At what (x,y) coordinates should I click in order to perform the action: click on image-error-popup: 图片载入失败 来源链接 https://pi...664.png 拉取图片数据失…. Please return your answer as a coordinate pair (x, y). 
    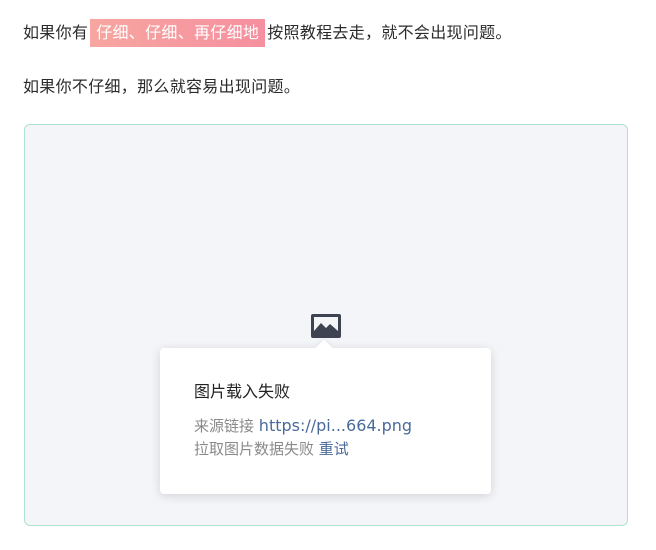
    Looking at the image, I should click on (325, 416).